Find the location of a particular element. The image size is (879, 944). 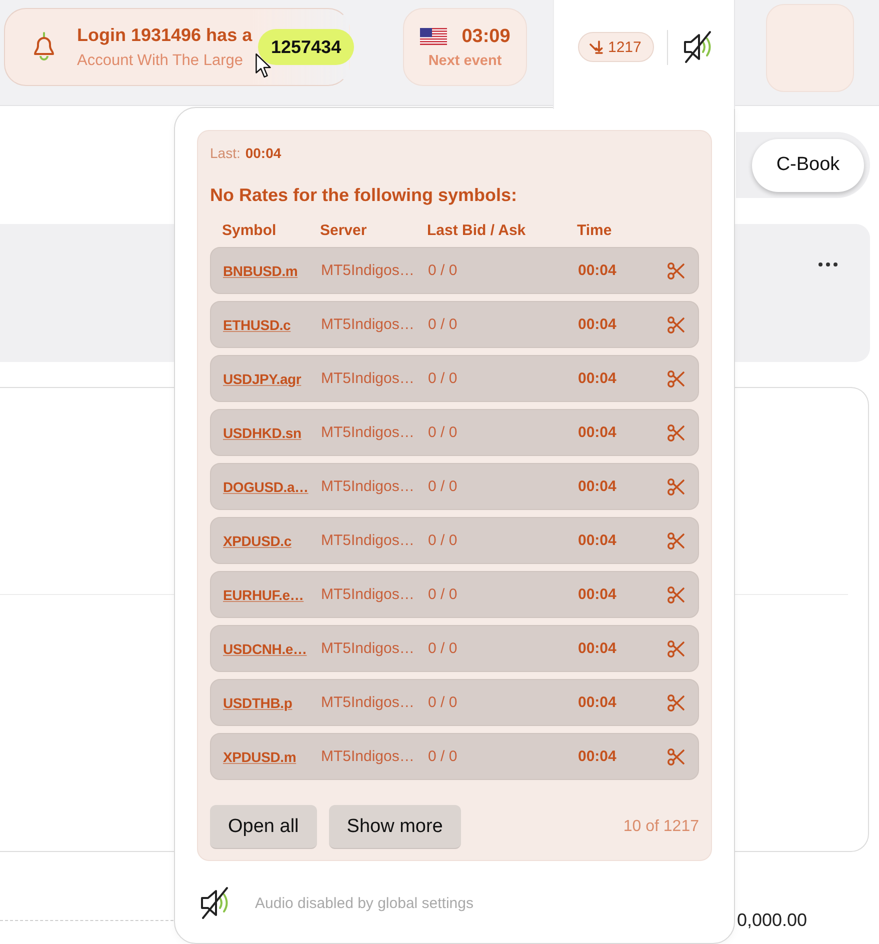

symbol-link: USDHKD.sn is located at coordinates (272, 432).